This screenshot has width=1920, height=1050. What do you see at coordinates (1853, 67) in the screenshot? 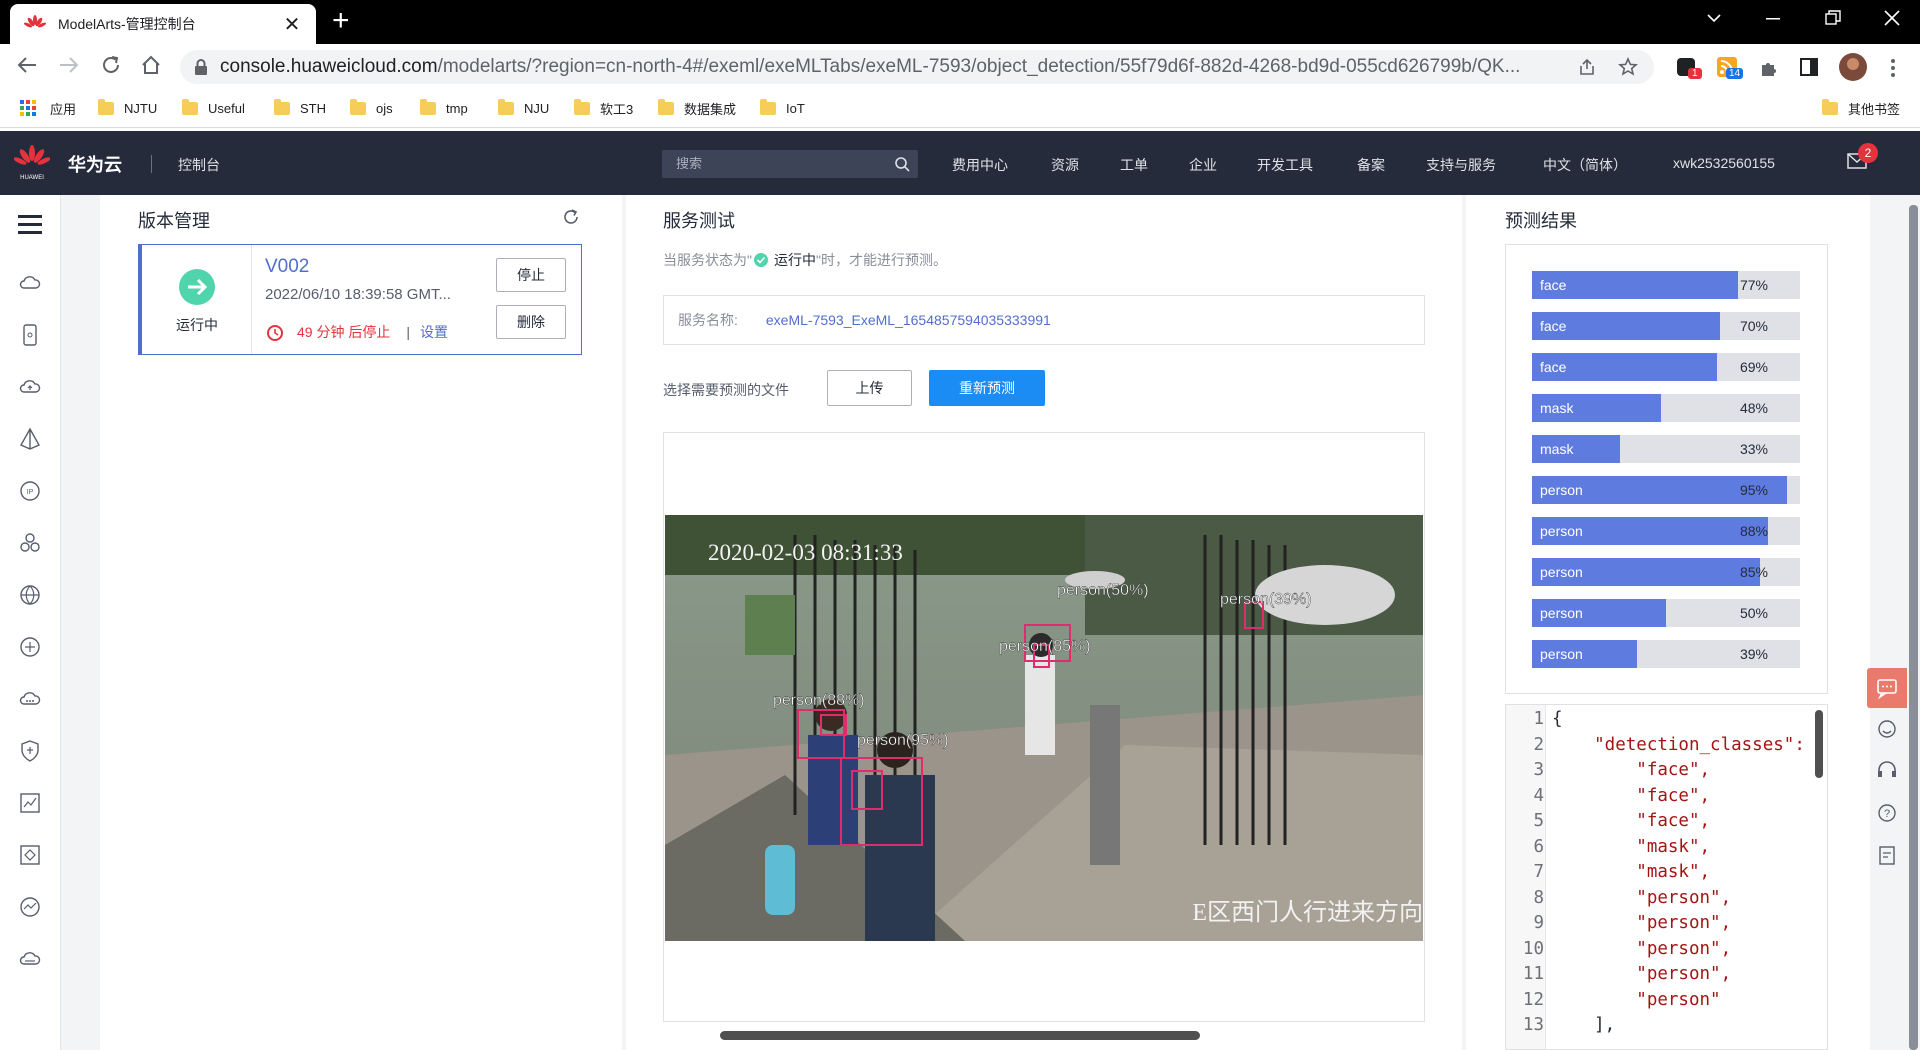
I see `avatar` at bounding box center [1853, 67].